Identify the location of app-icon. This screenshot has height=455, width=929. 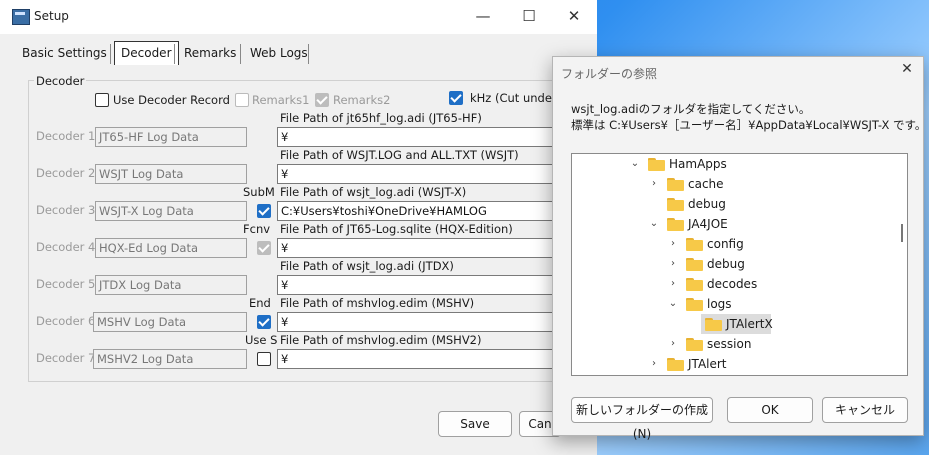
(21, 17).